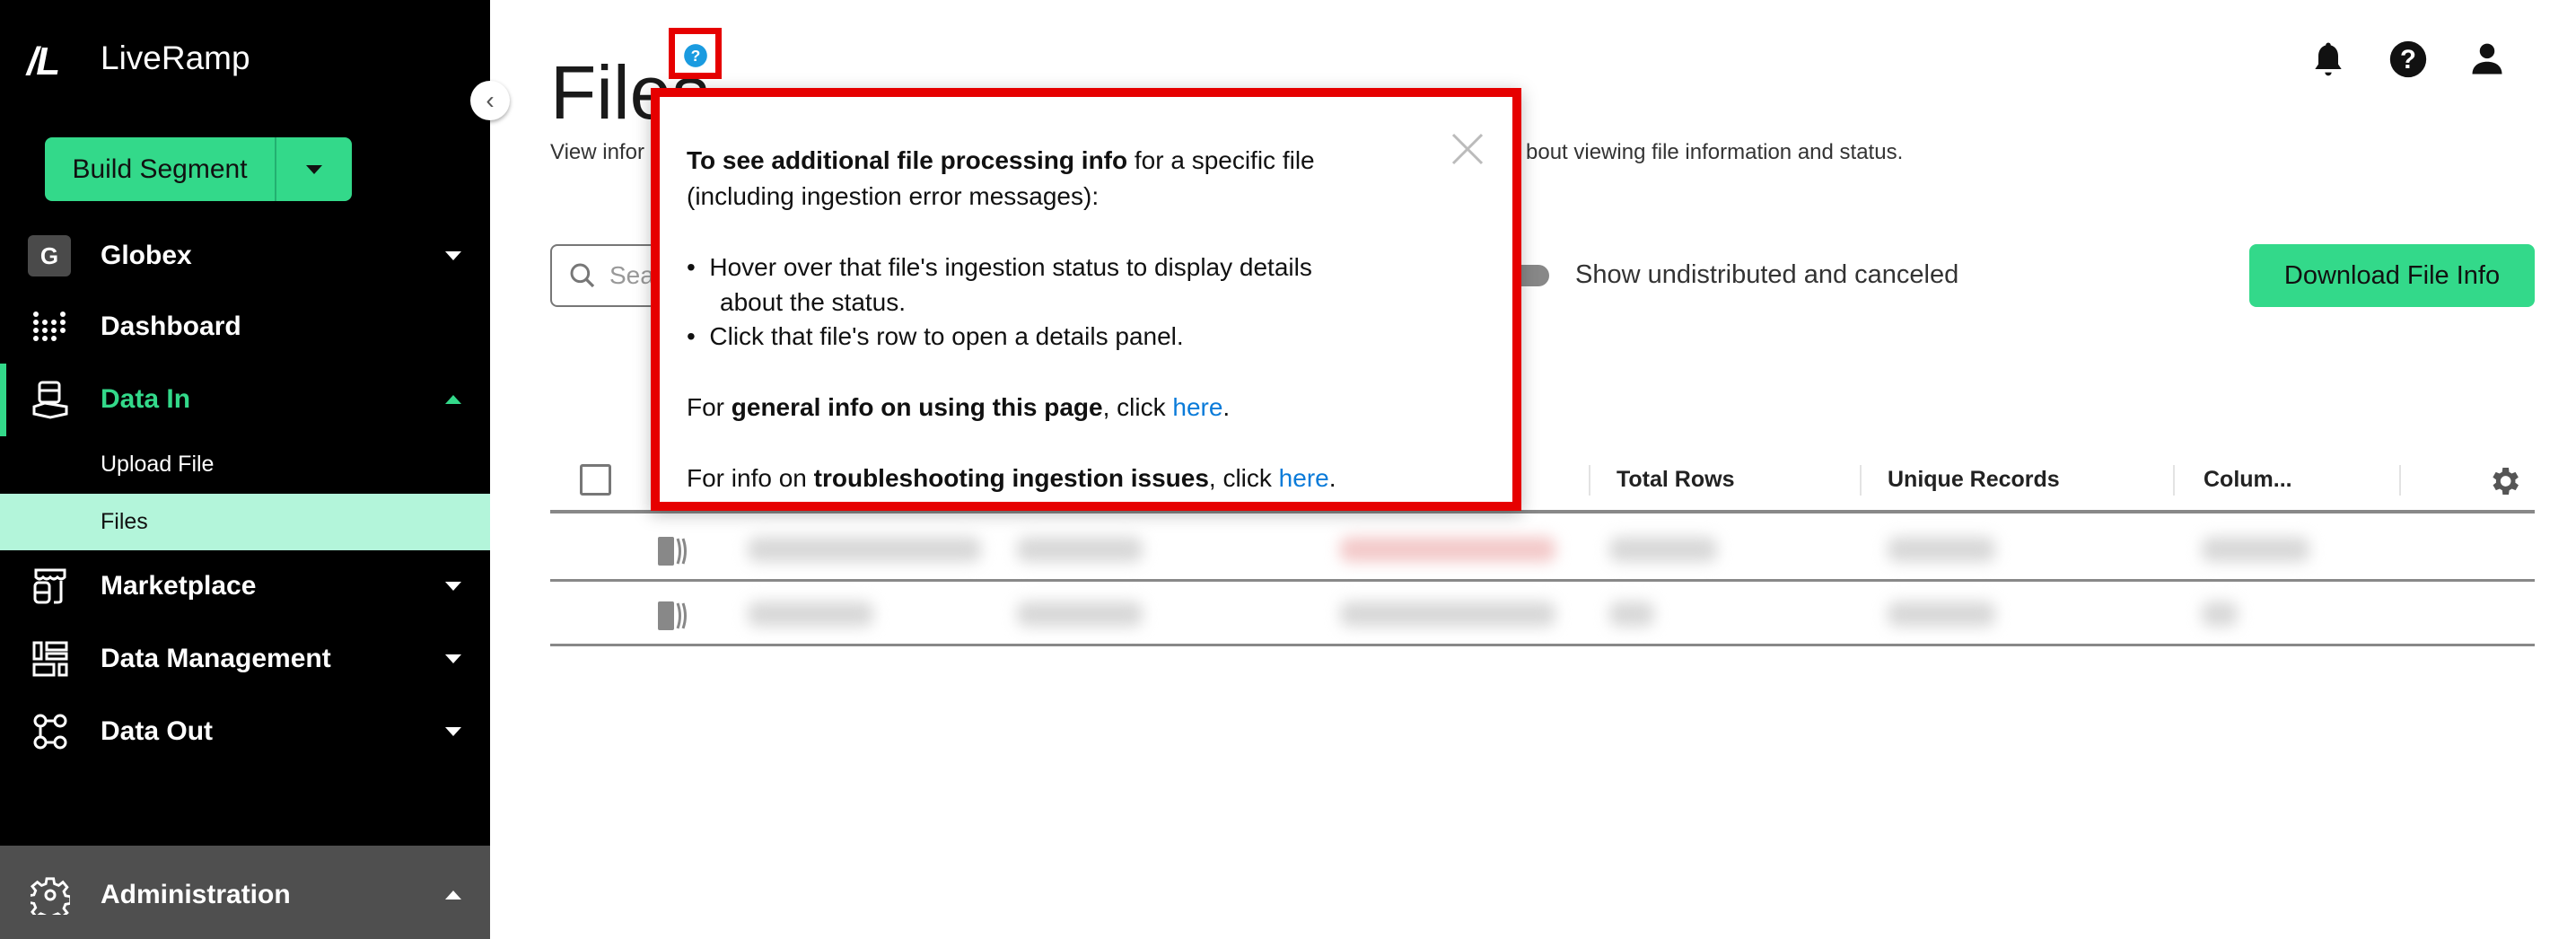  What do you see at coordinates (245, 731) in the screenshot?
I see `sidebar-item-data-out: Data Out` at bounding box center [245, 731].